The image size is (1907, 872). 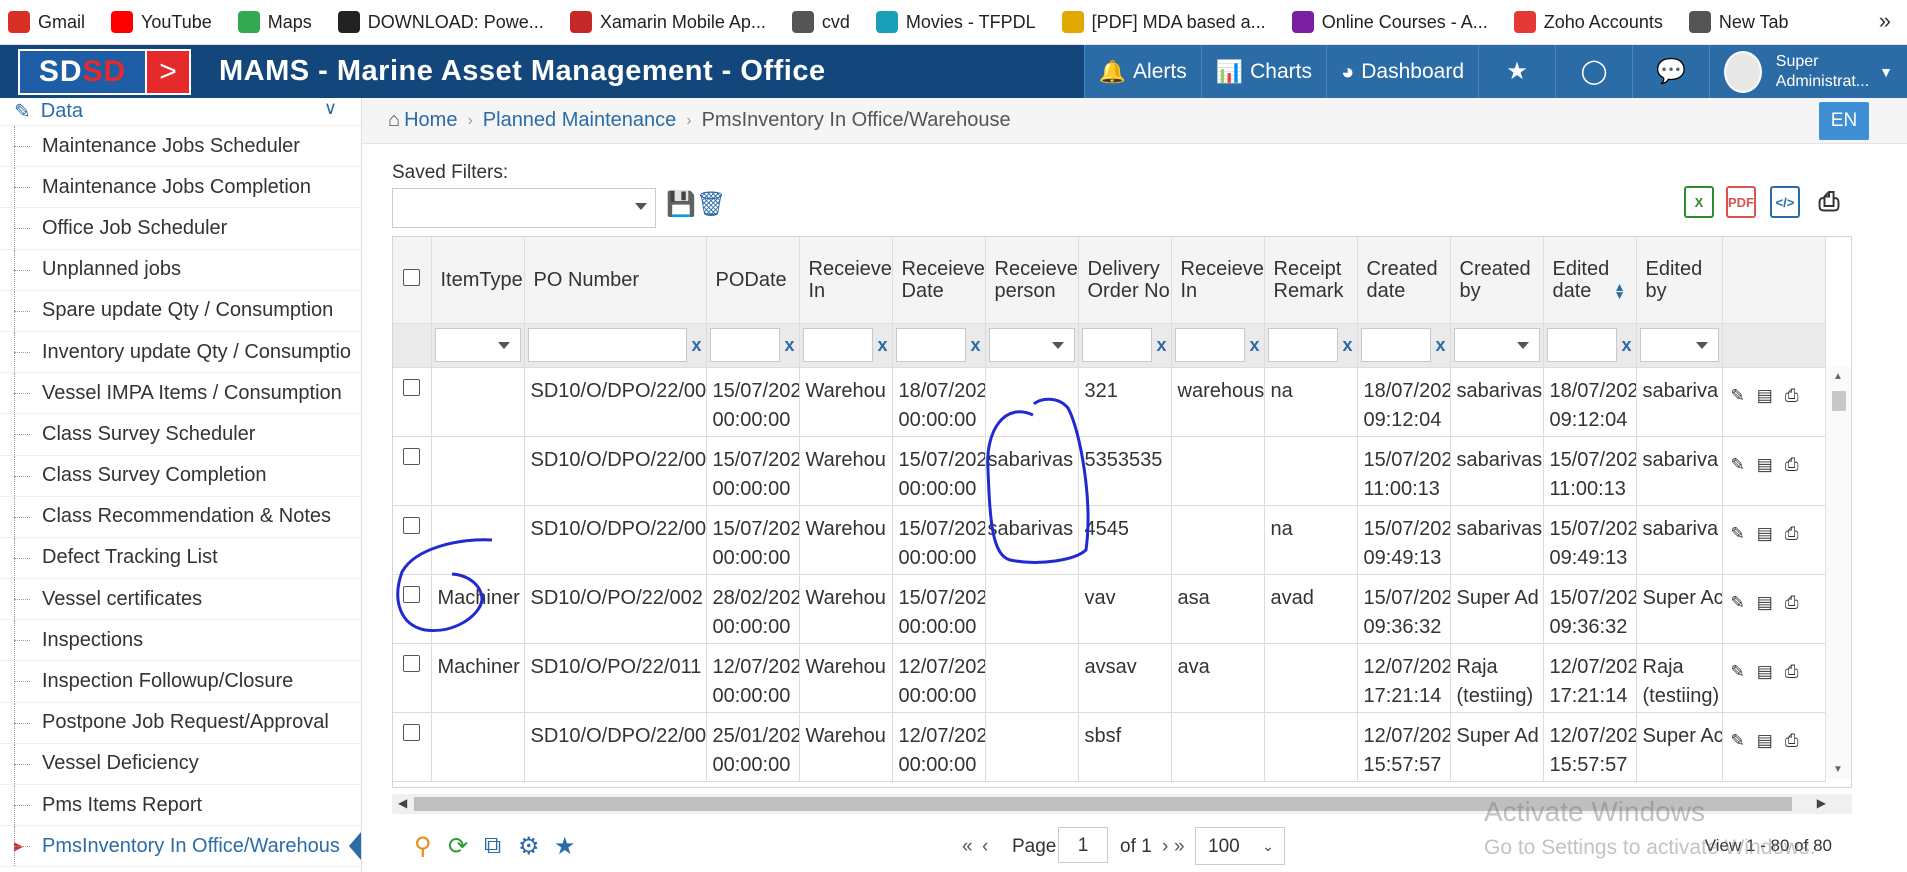 I want to click on sidebar-item: Spare update Qty / Consumption, so click(x=180, y=311).